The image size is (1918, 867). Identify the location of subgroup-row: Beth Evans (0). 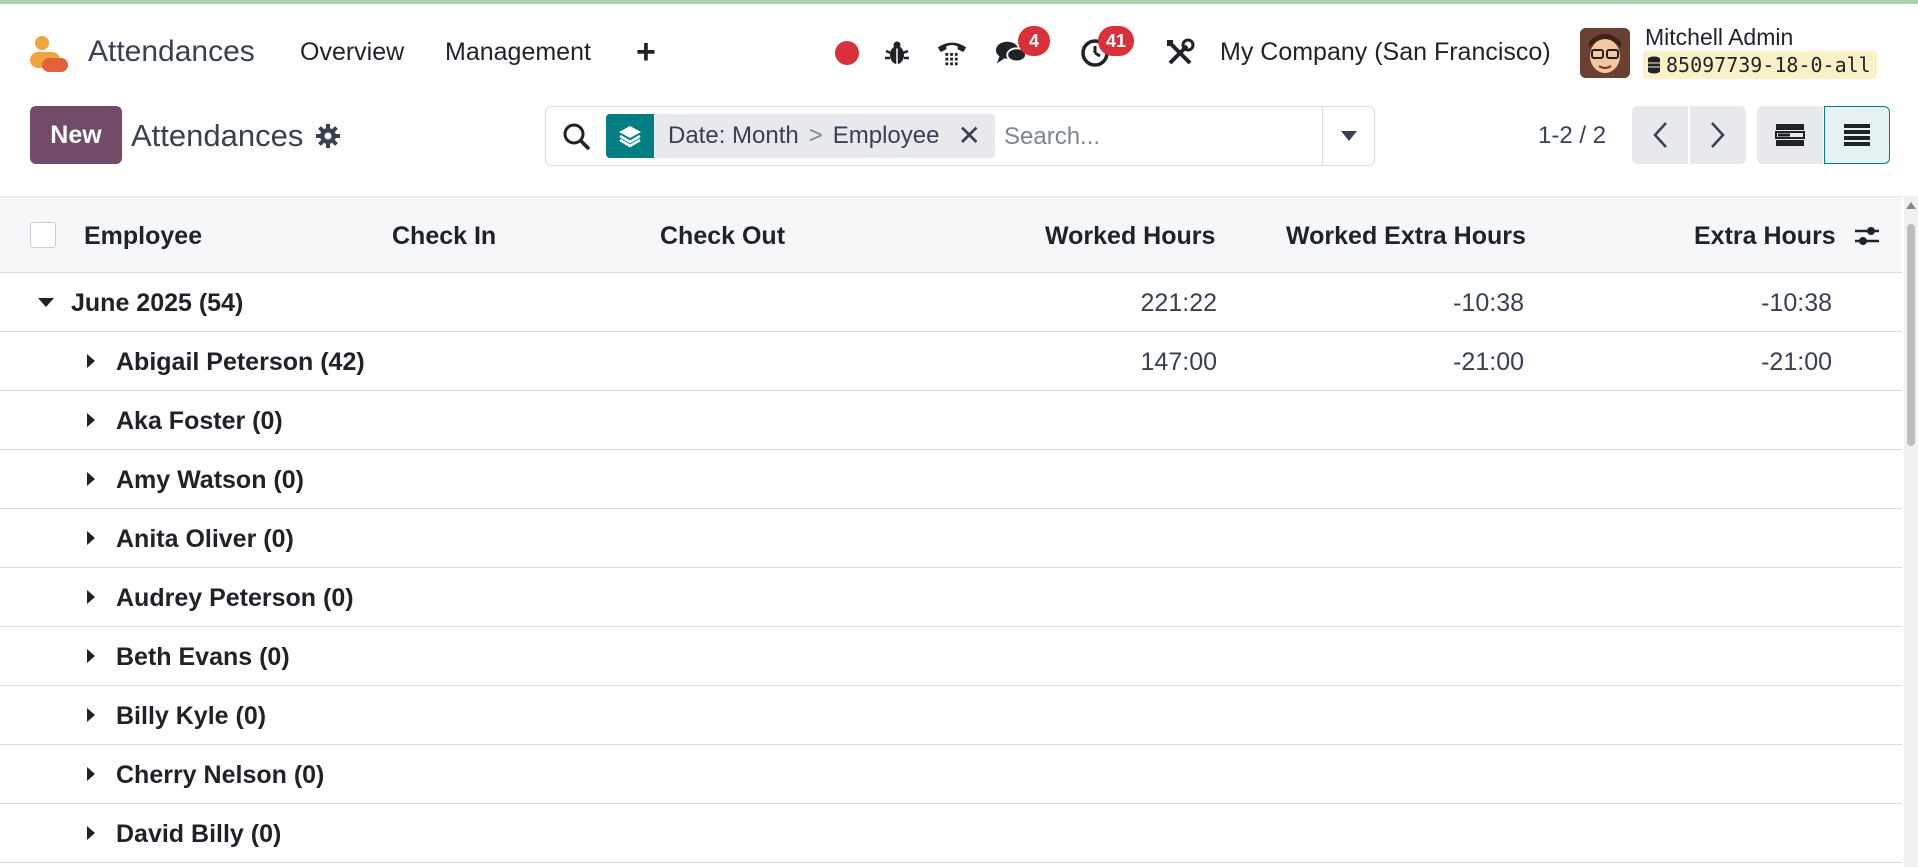
(951, 656).